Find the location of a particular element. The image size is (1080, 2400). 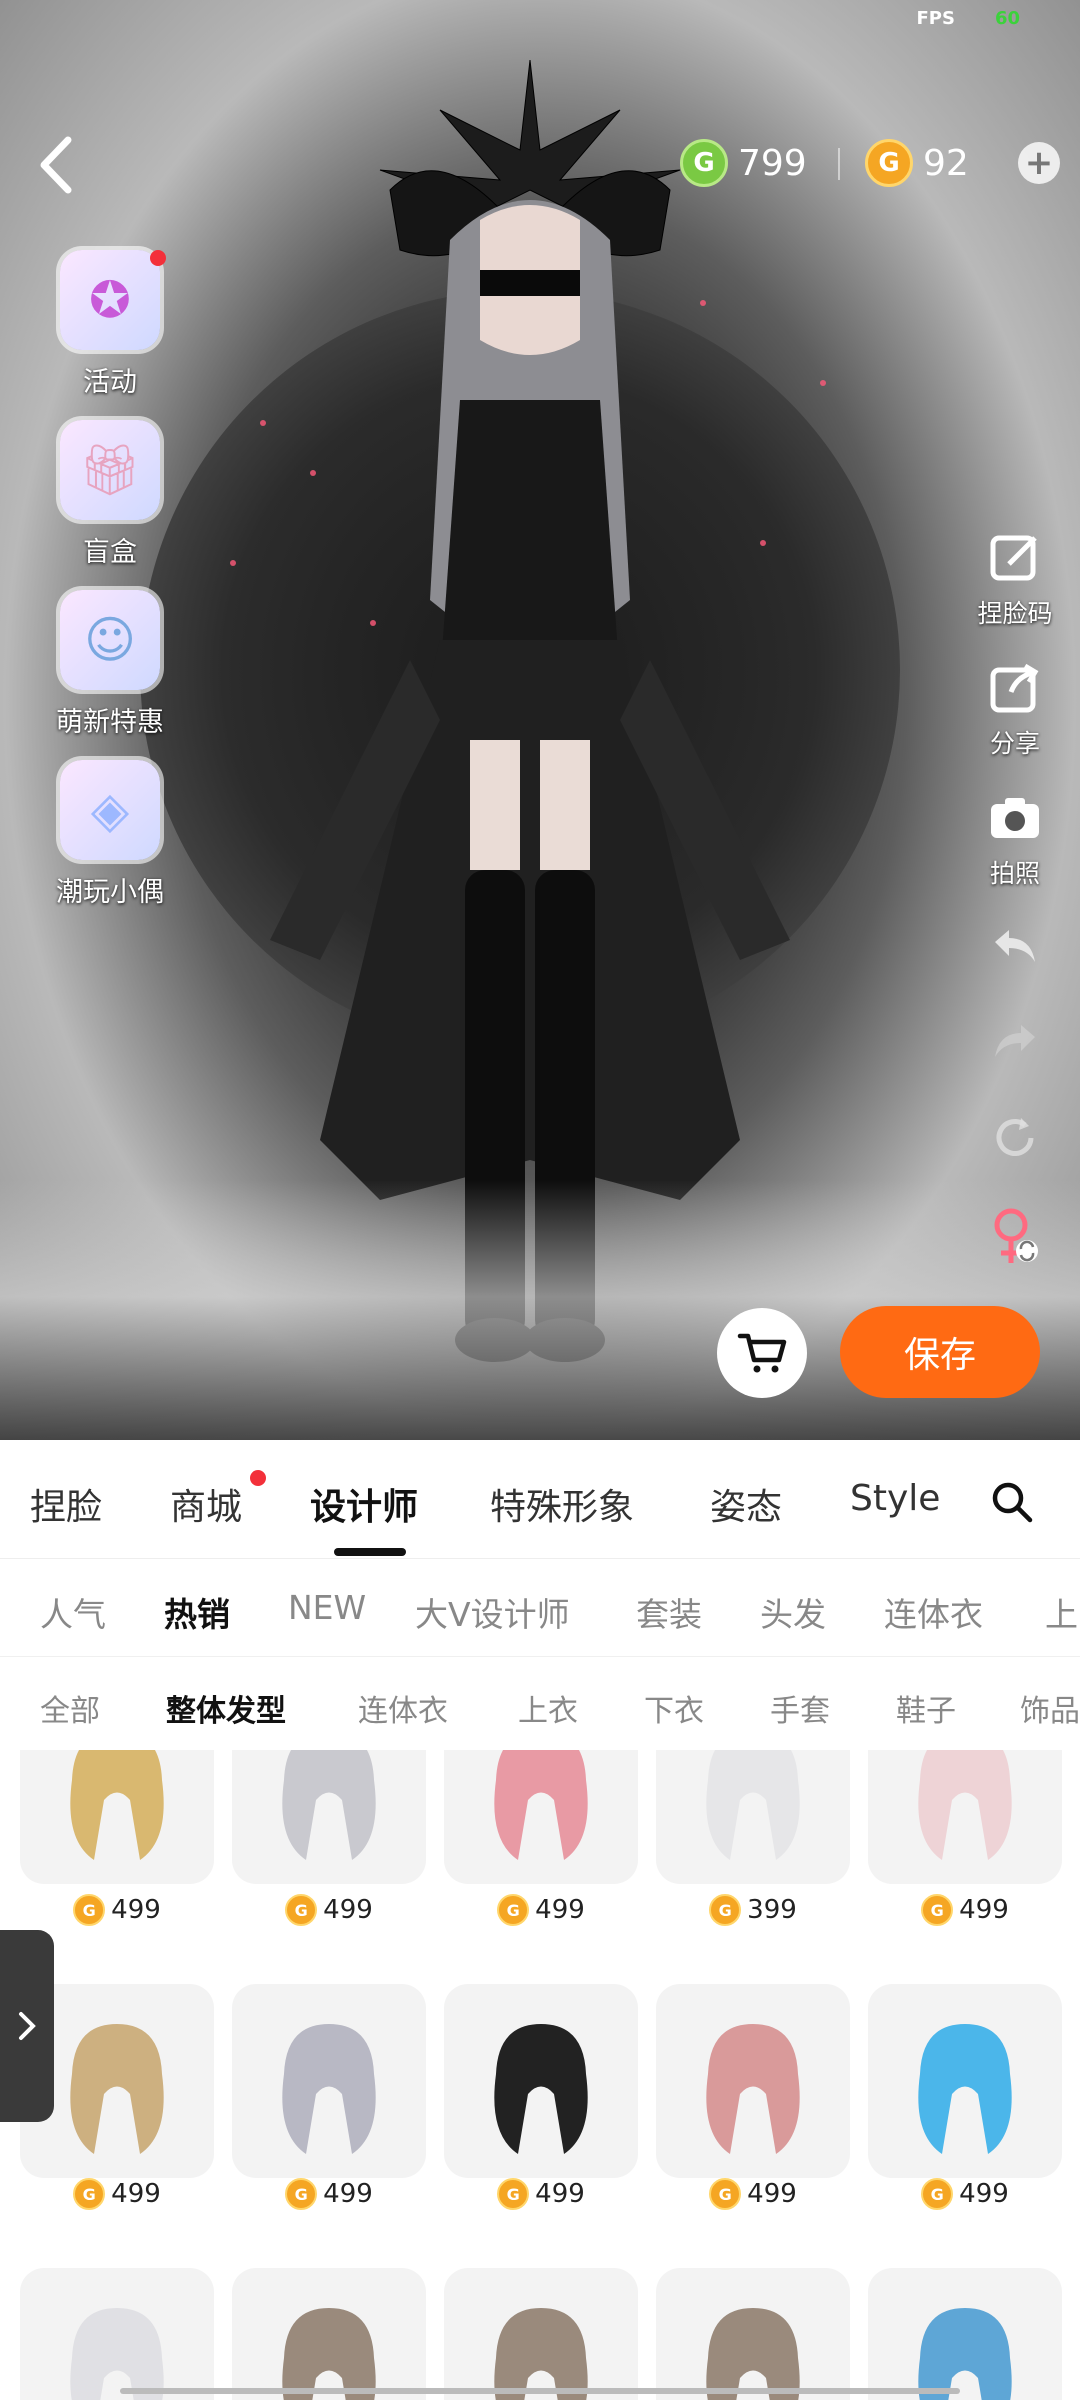

gender-switch-button is located at coordinates (1015, 1252).